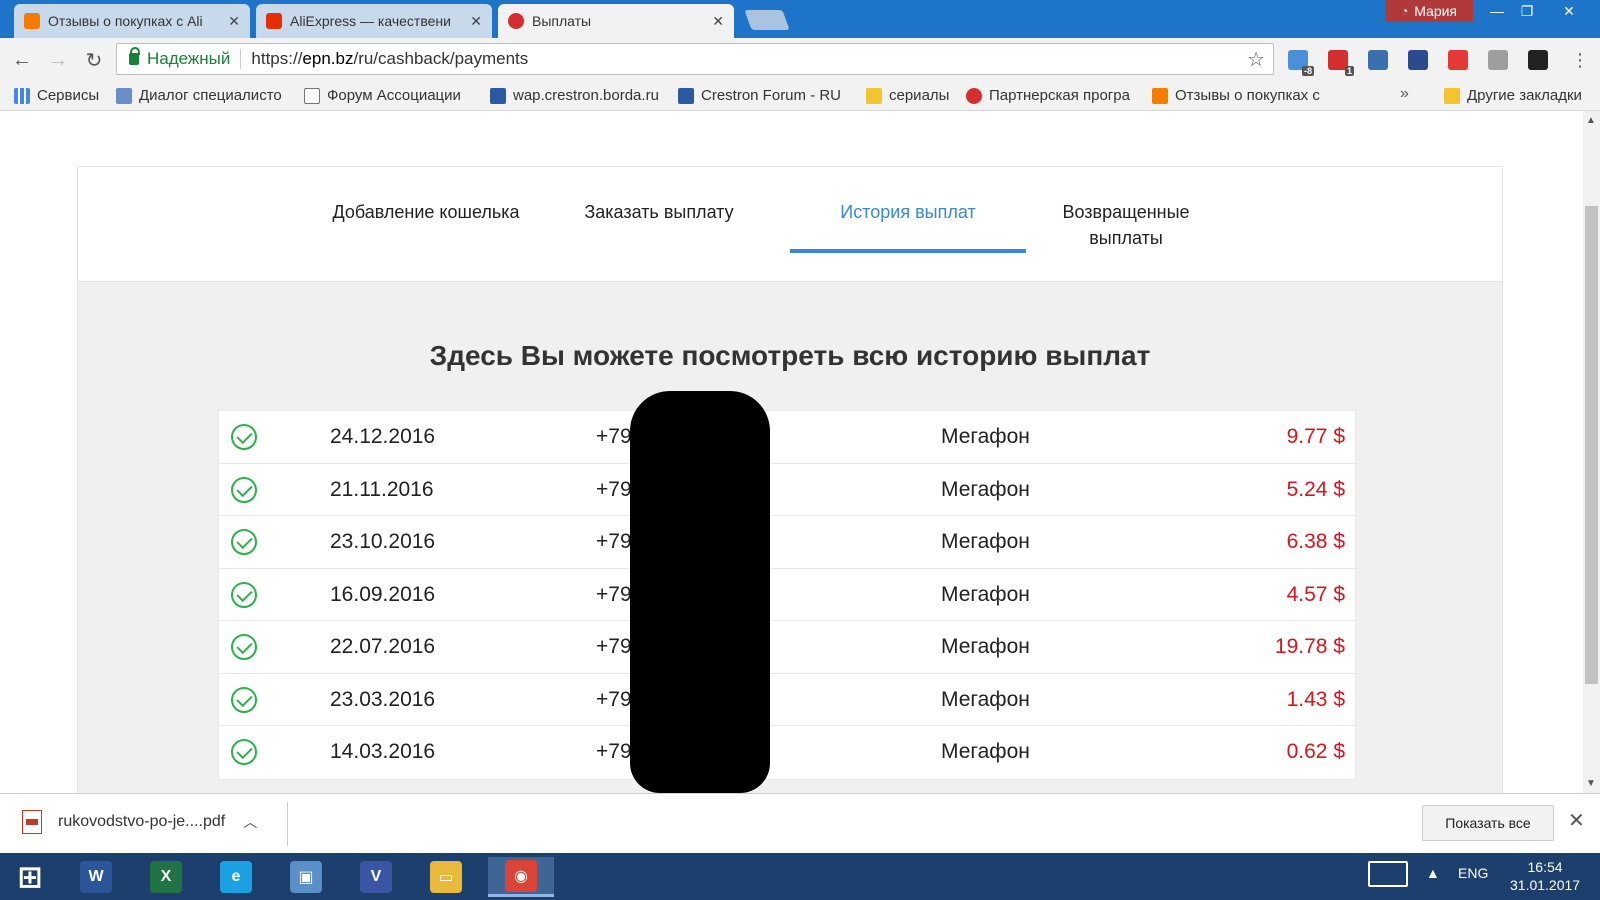  I want to click on taskbar-item: V, so click(376, 877).